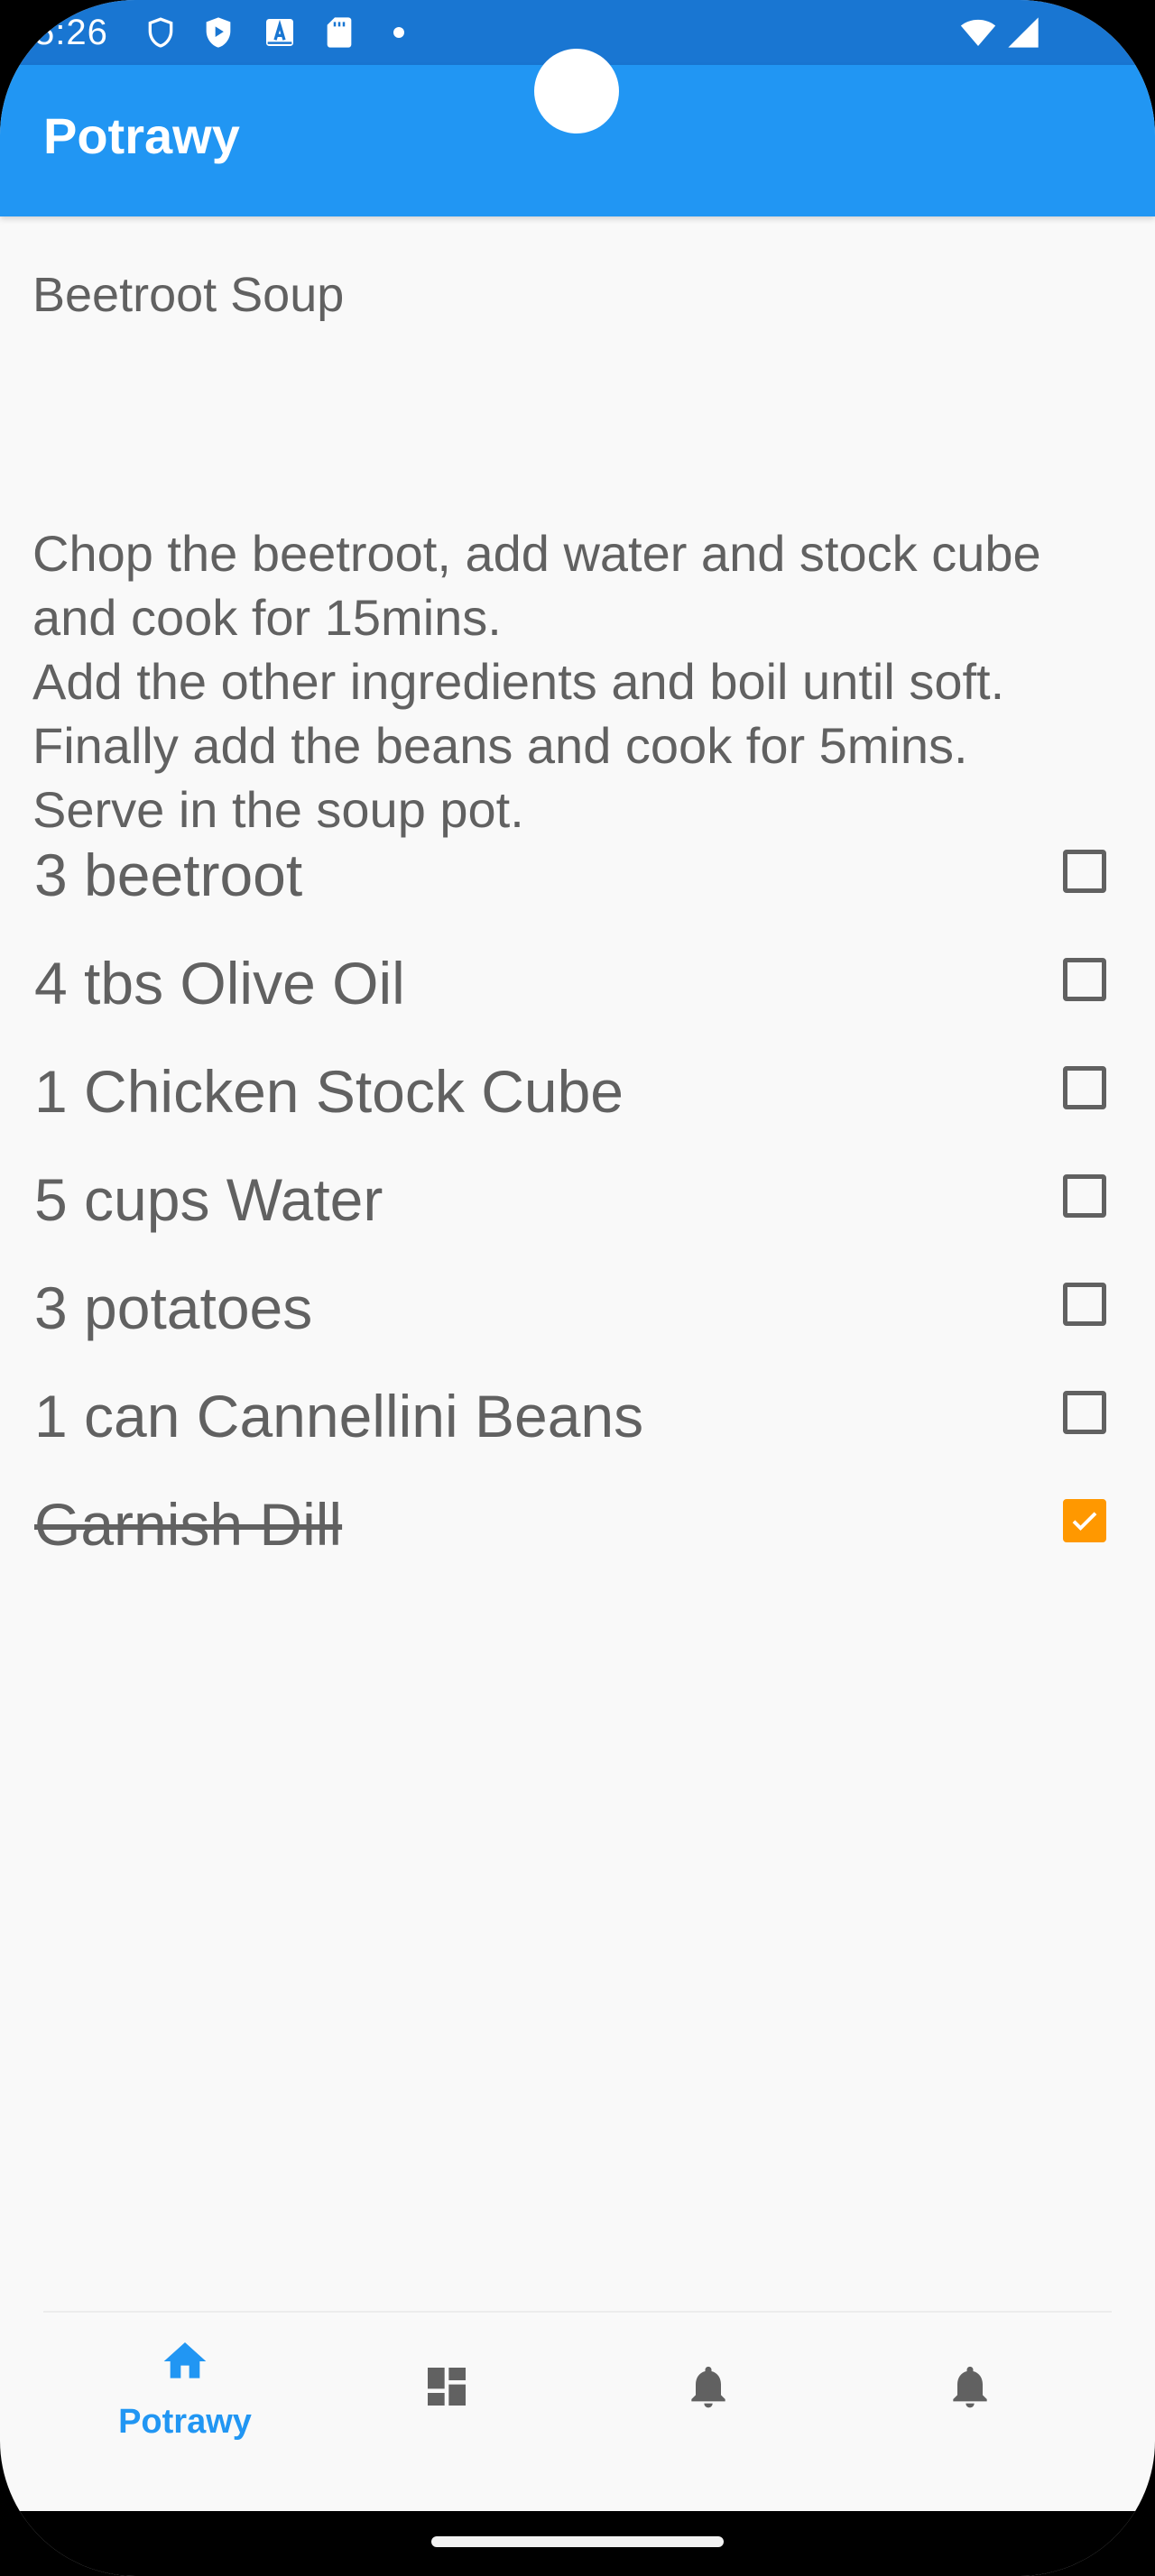 This screenshot has width=1155, height=2576. I want to click on ingredient-item: 3 potatoes, so click(577, 1310).